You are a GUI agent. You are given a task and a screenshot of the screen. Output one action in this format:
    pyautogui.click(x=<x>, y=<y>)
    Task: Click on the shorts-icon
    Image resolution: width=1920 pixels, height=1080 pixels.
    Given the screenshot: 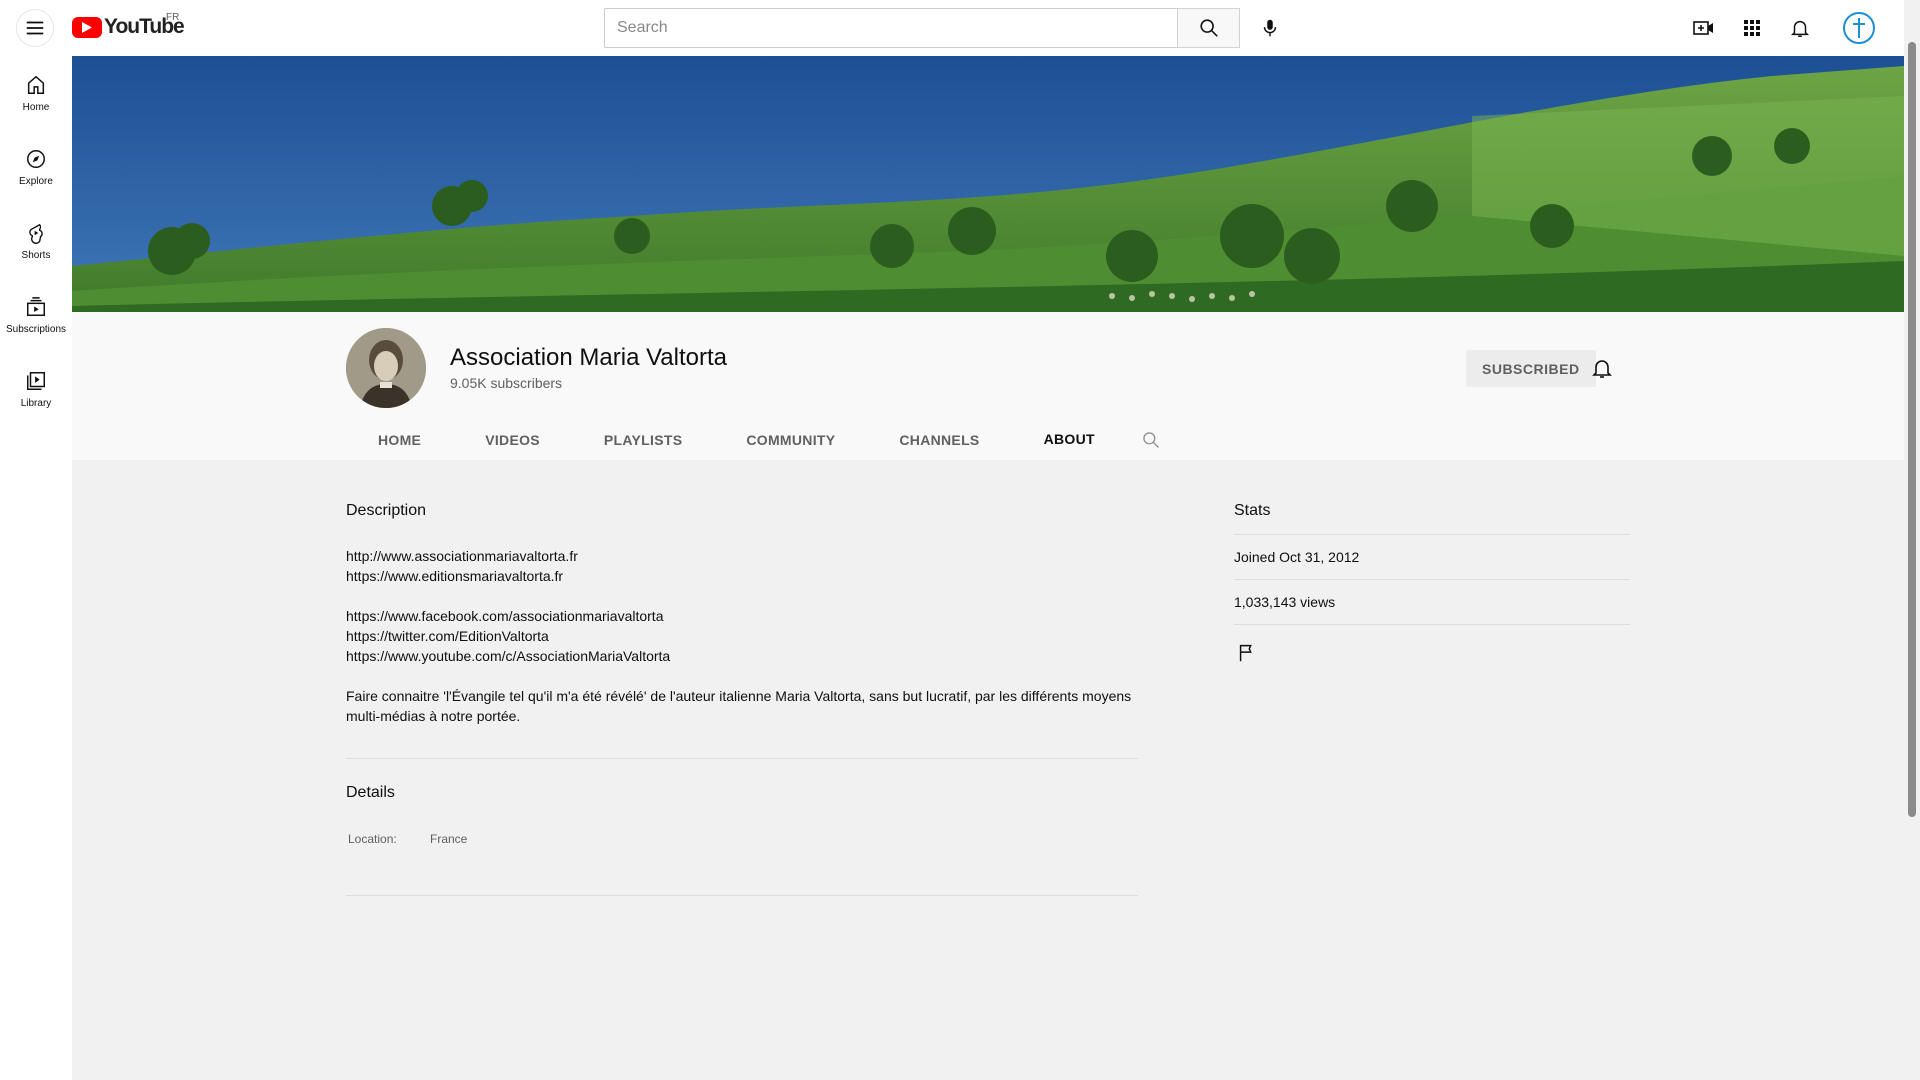 What is the action you would take?
    pyautogui.click(x=36, y=233)
    